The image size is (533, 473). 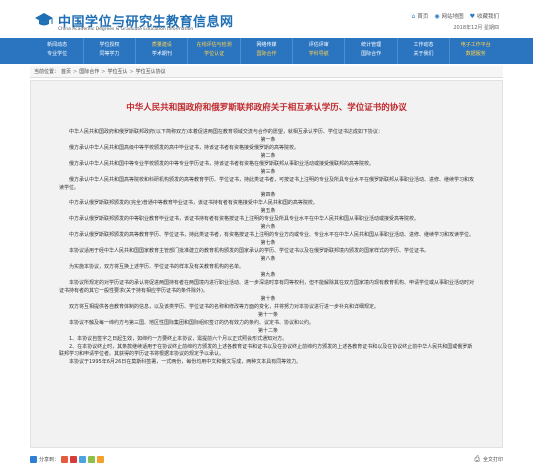 What do you see at coordinates (161, 54) in the screenshot?
I see `nav-item-label-bottom: 学术期刊` at bounding box center [161, 54].